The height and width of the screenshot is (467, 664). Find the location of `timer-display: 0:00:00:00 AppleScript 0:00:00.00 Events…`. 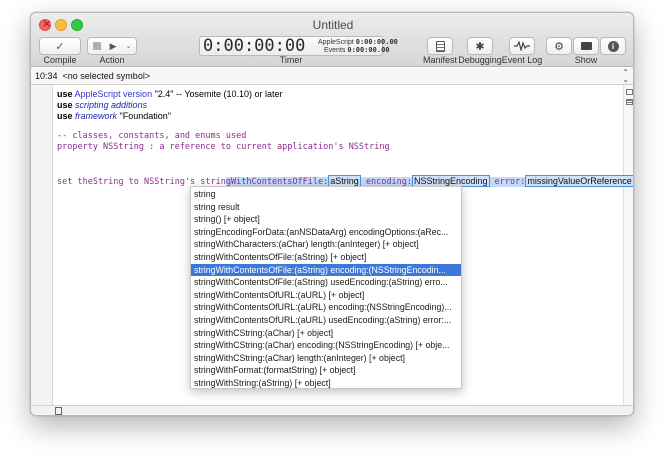

timer-display: 0:00:00:00 AppleScript 0:00:00.00 Events… is located at coordinates (298, 46).